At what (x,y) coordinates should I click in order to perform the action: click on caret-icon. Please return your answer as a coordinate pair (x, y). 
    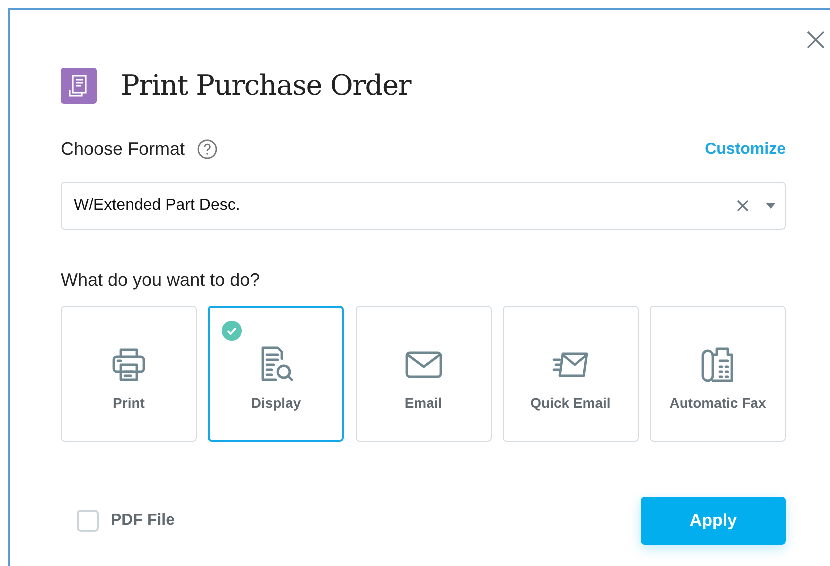
    Looking at the image, I should click on (771, 206).